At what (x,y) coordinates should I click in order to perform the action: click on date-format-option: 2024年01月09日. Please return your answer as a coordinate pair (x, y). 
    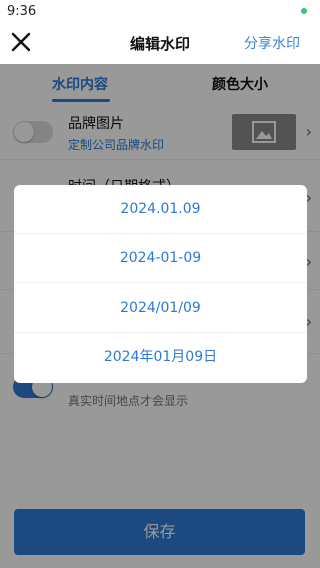
    Looking at the image, I should click on (160, 357).